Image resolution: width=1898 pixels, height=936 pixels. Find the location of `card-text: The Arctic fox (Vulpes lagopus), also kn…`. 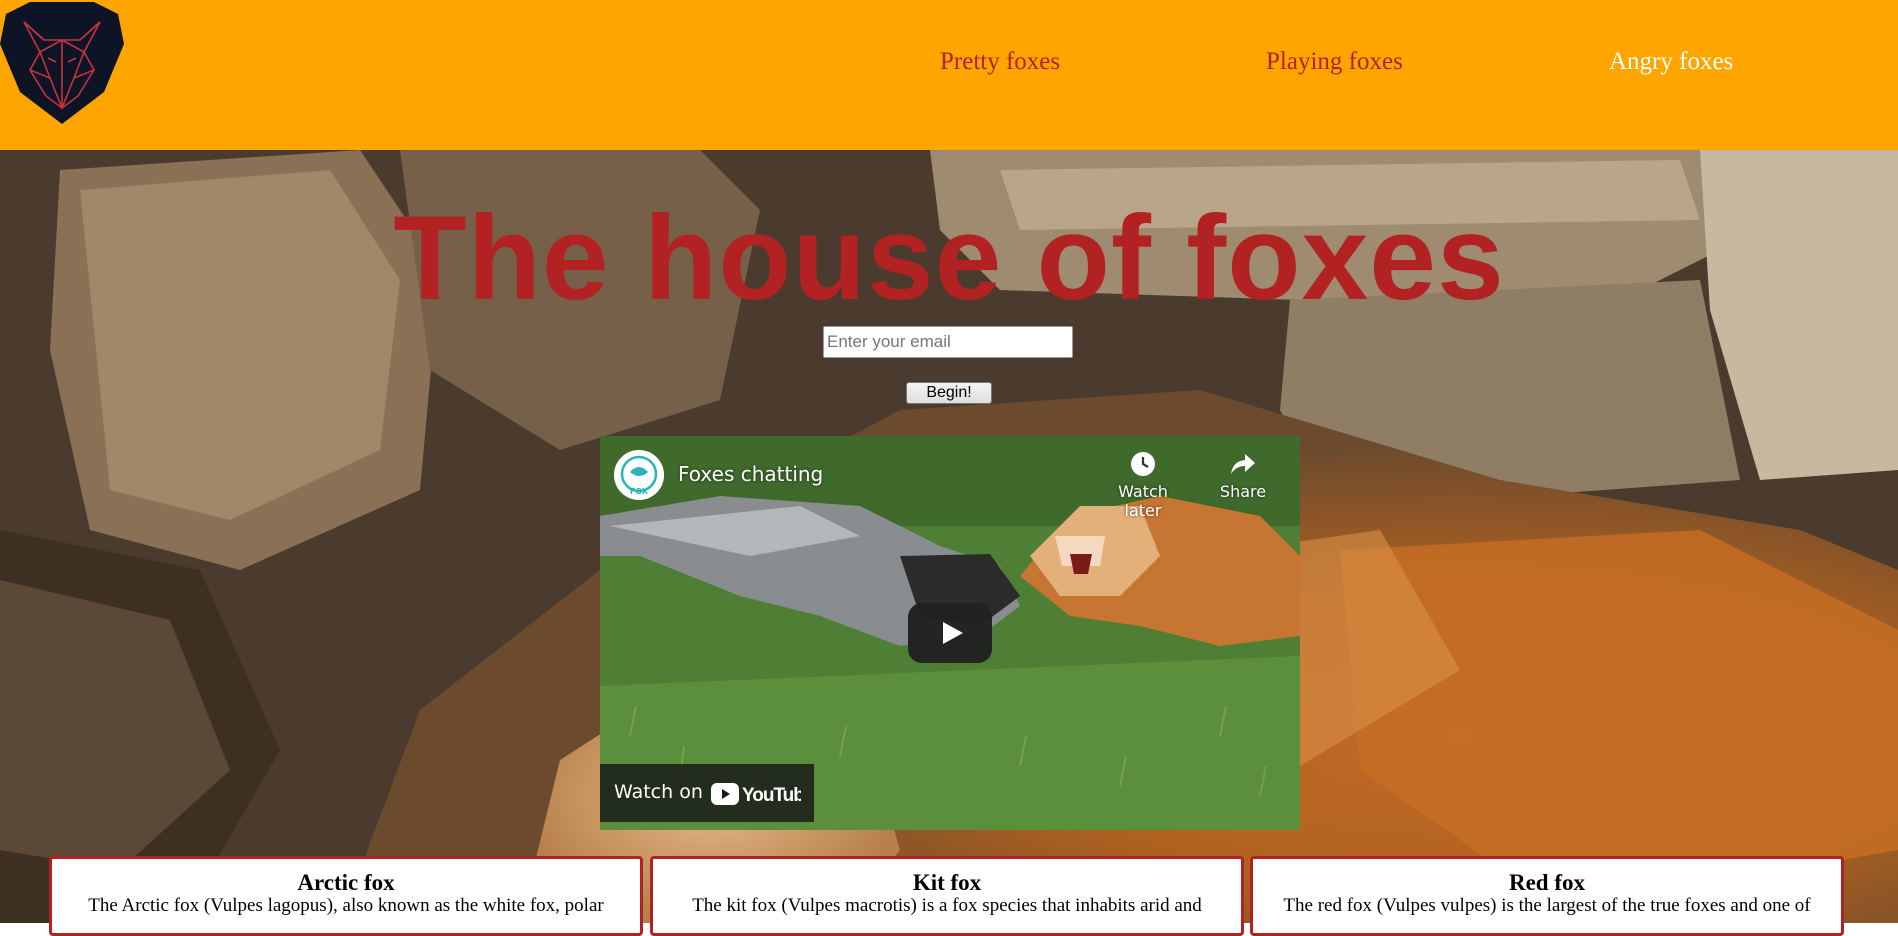

card-text: The Arctic fox (Vulpes lagopus), also kn… is located at coordinates (346, 905).